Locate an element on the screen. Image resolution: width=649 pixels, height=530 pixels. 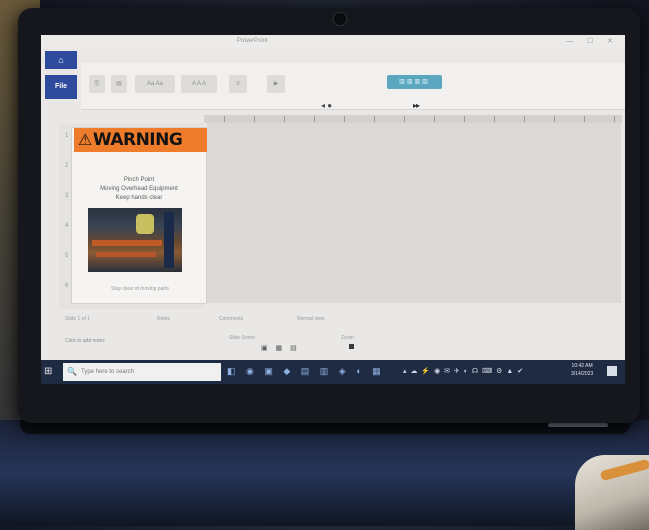
ribbon-button-paste: ⎘ is located at coordinates (97, 84).